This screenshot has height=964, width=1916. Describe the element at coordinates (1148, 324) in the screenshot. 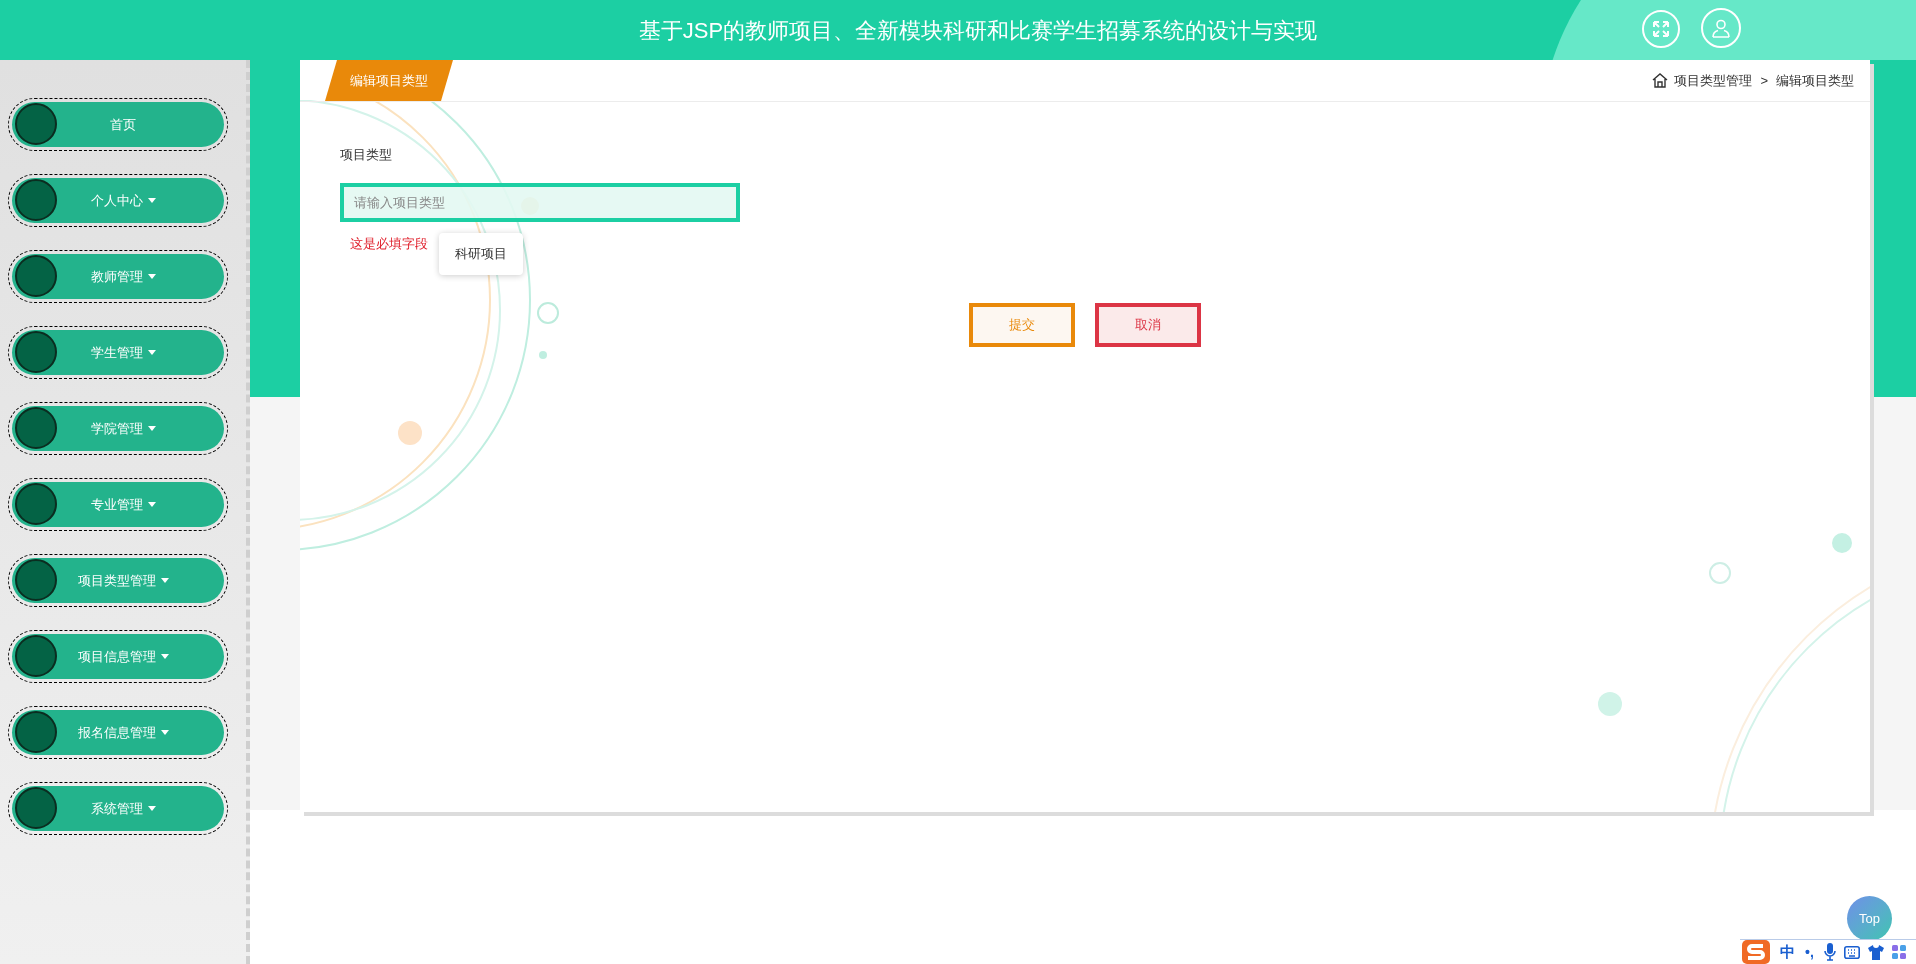

I see `cancel-button: 取消` at that location.